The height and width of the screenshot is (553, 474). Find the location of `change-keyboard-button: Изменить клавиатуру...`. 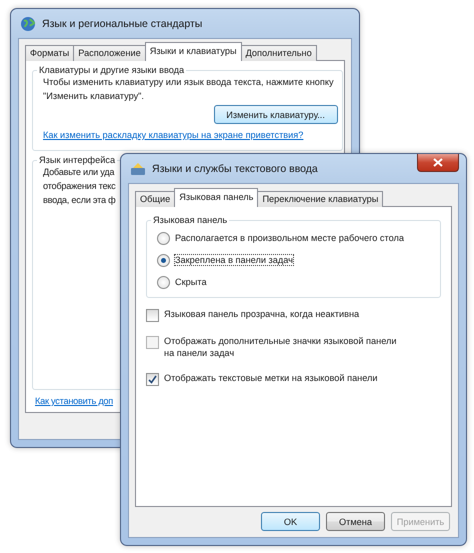

change-keyboard-button: Изменить клавиатуру... is located at coordinates (276, 114).